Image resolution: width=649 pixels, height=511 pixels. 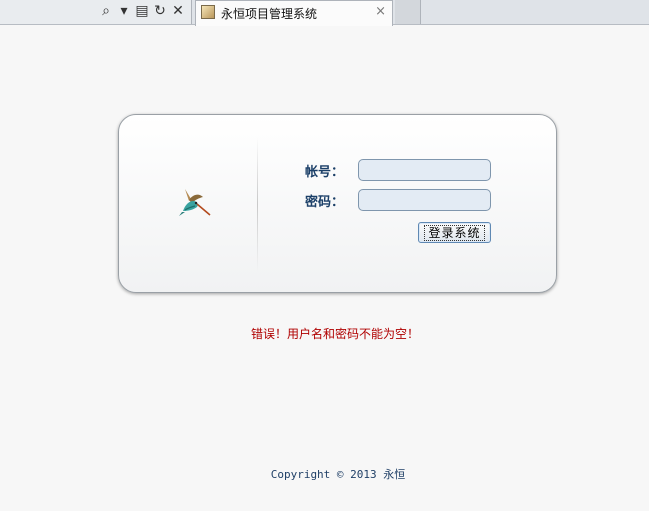 What do you see at coordinates (195, 202) in the screenshot?
I see `hummingbird-icon` at bounding box center [195, 202].